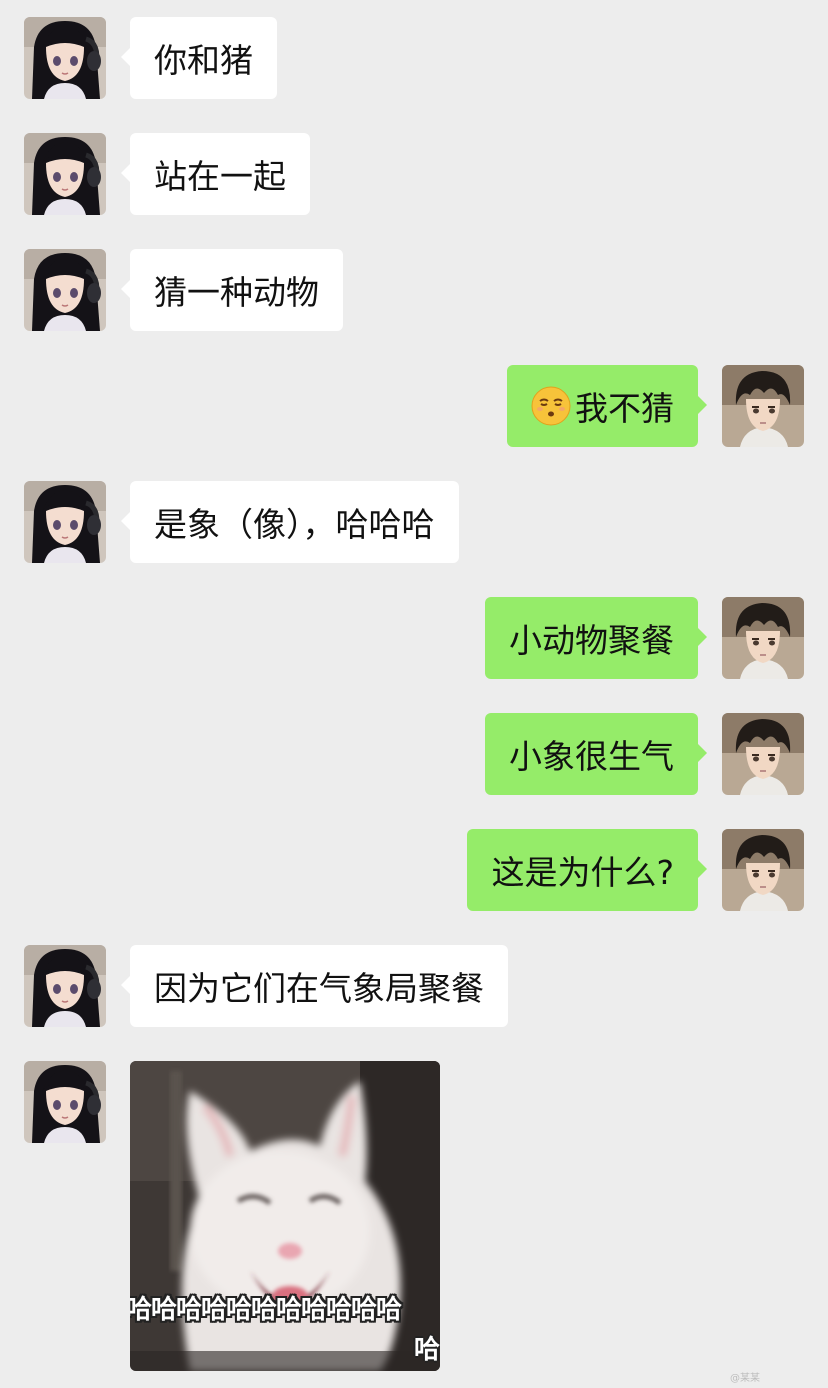 The image size is (828, 1388). Describe the element at coordinates (232, 290) in the screenshot. I see `incoming-bubble: 猜一种动物` at that location.